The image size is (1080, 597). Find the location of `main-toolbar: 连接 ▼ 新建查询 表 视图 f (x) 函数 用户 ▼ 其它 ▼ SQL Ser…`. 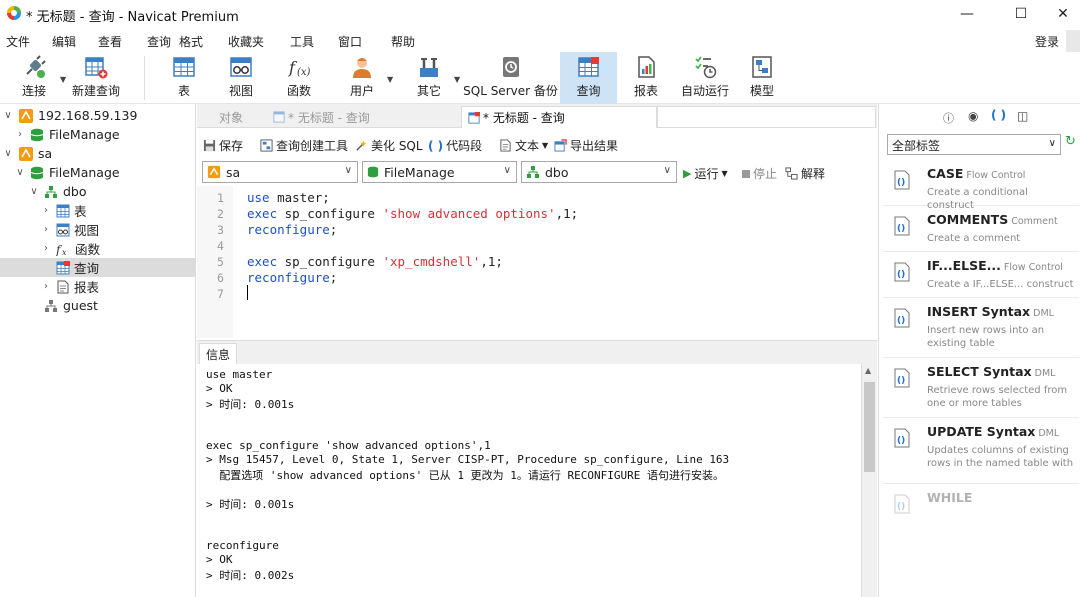

main-toolbar: 连接 ▼ 新建查询 表 视图 f (x) 函数 用户 ▼ 其它 ▼ SQL Ser… is located at coordinates (540, 78).